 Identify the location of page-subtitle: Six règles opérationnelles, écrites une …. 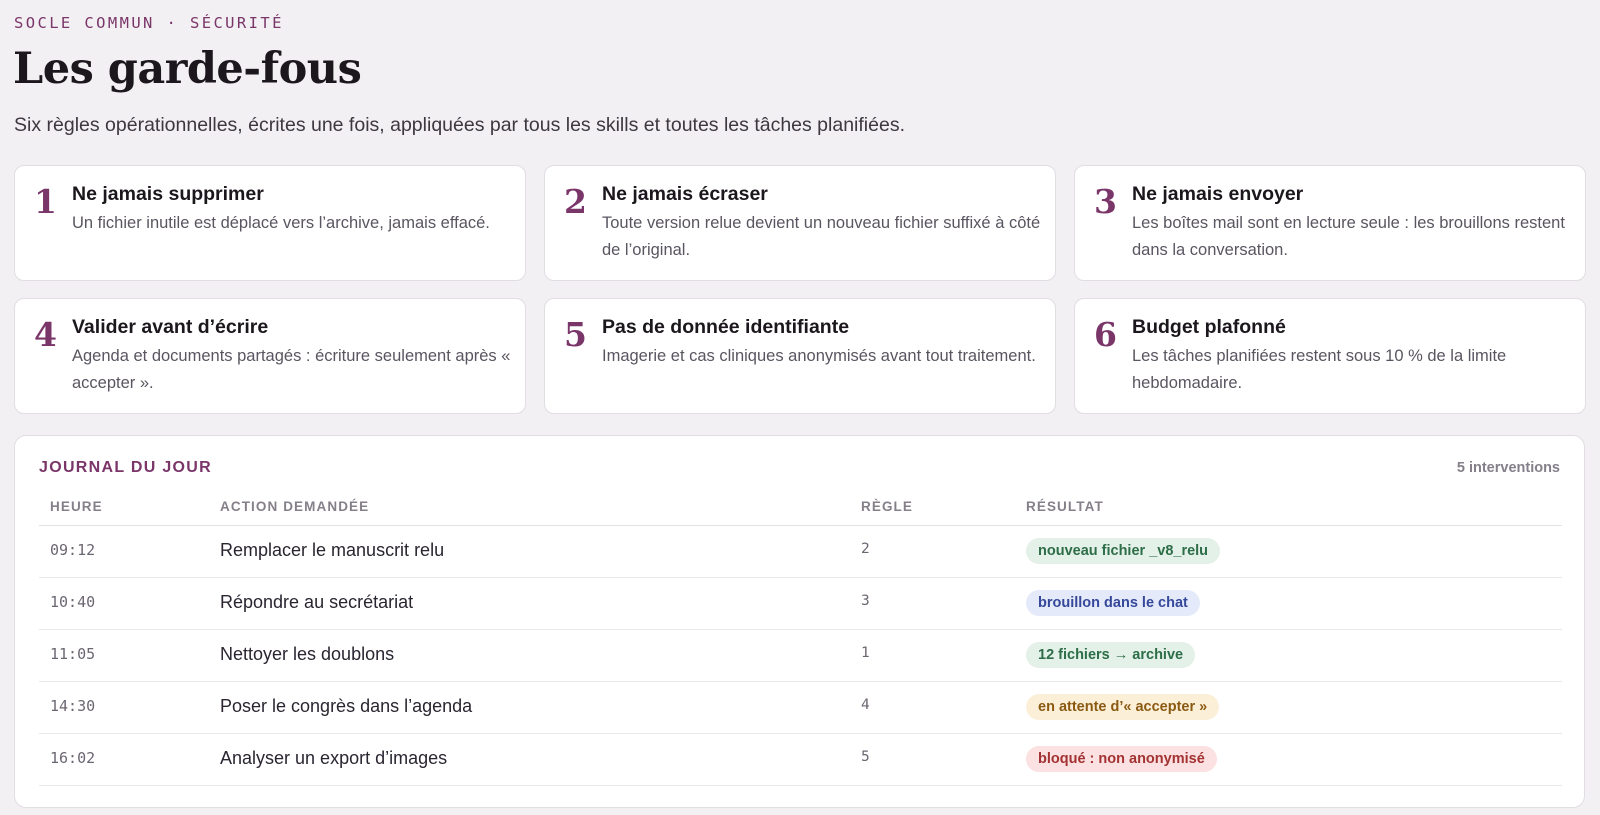
(459, 125).